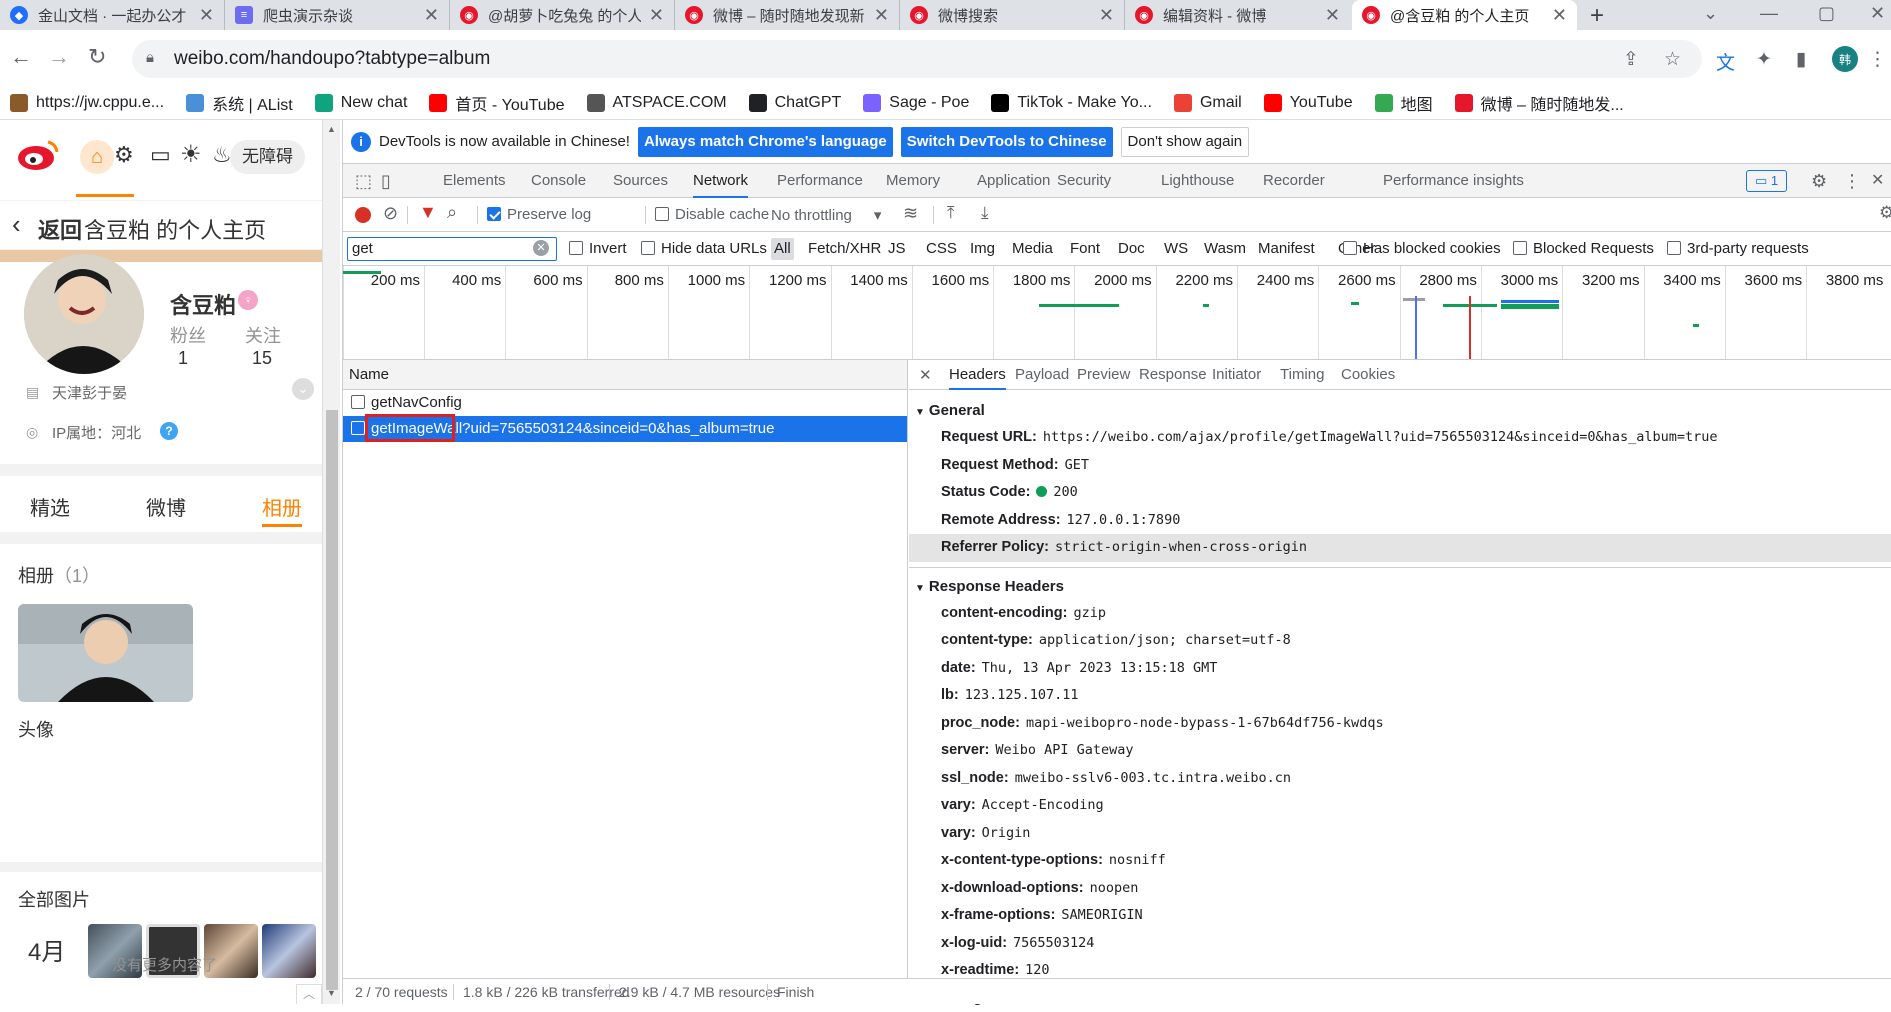  I want to click on maximize-icon: ▢, so click(1826, 13).